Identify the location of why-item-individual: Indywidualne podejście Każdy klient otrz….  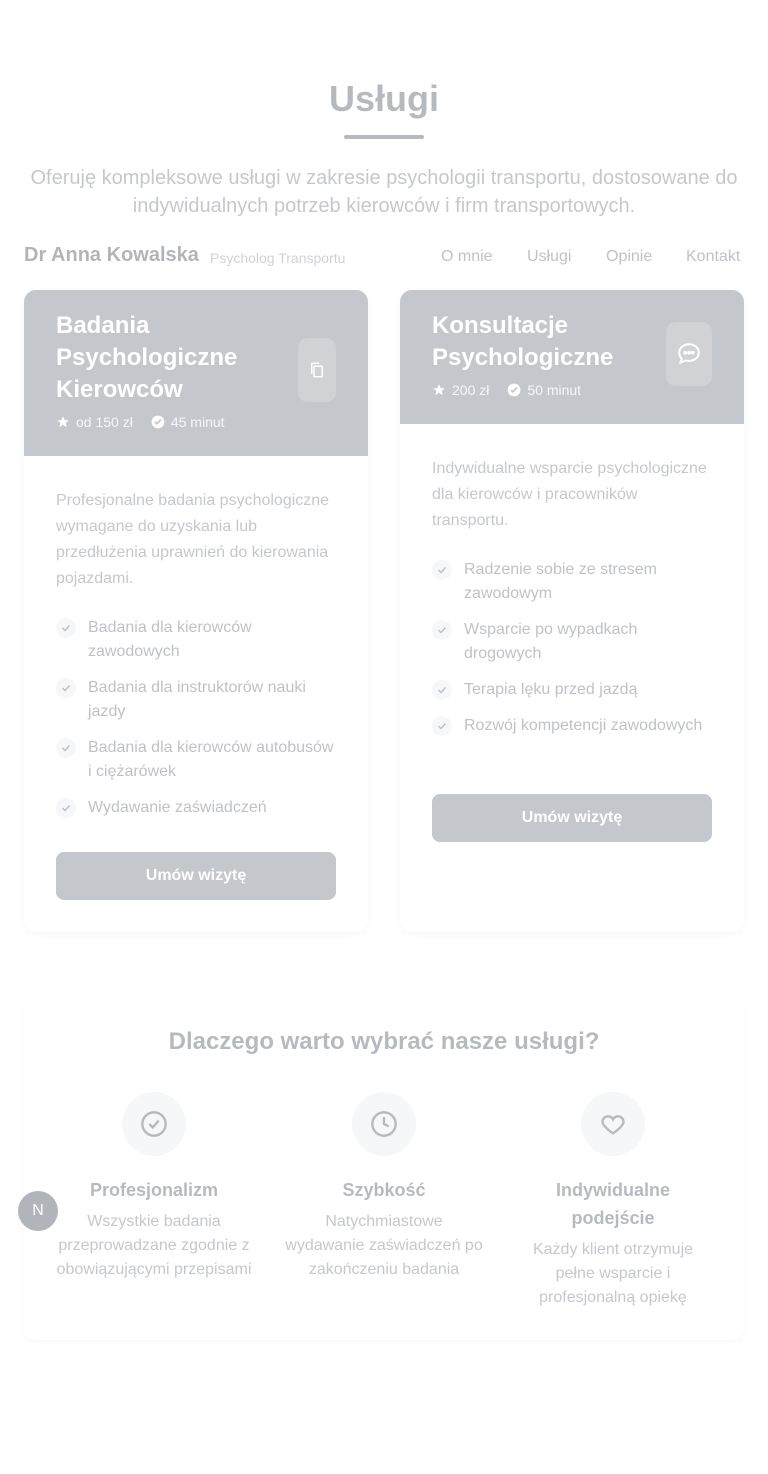
(613, 1201).